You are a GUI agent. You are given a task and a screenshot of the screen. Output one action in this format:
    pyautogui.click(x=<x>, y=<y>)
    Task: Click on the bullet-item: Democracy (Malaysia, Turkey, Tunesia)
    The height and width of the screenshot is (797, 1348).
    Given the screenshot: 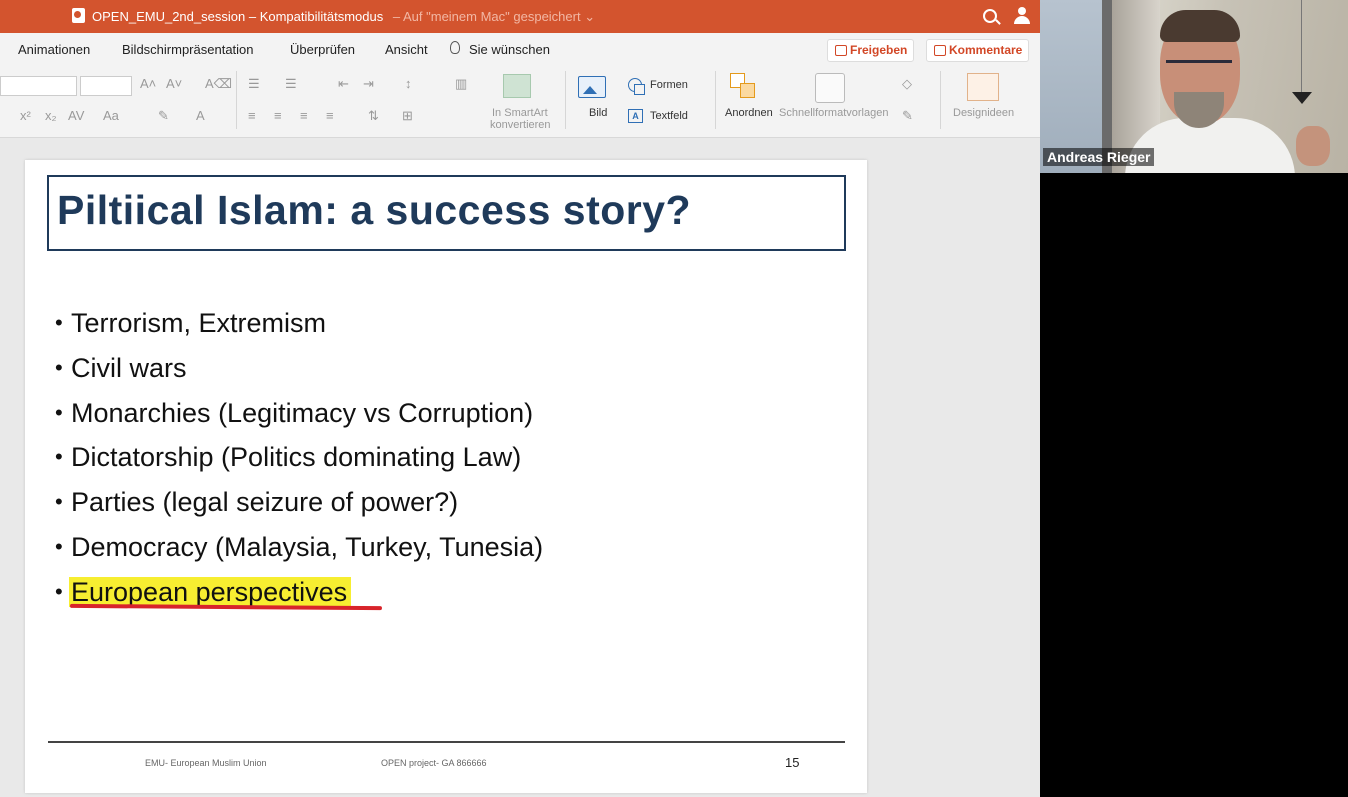 What is the action you would take?
    pyautogui.click(x=299, y=551)
    